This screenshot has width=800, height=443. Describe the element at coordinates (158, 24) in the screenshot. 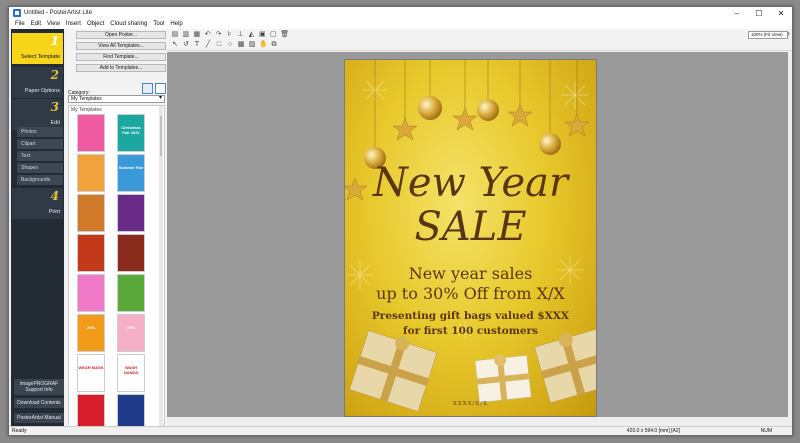

I see `menu-tool: Tool` at that location.